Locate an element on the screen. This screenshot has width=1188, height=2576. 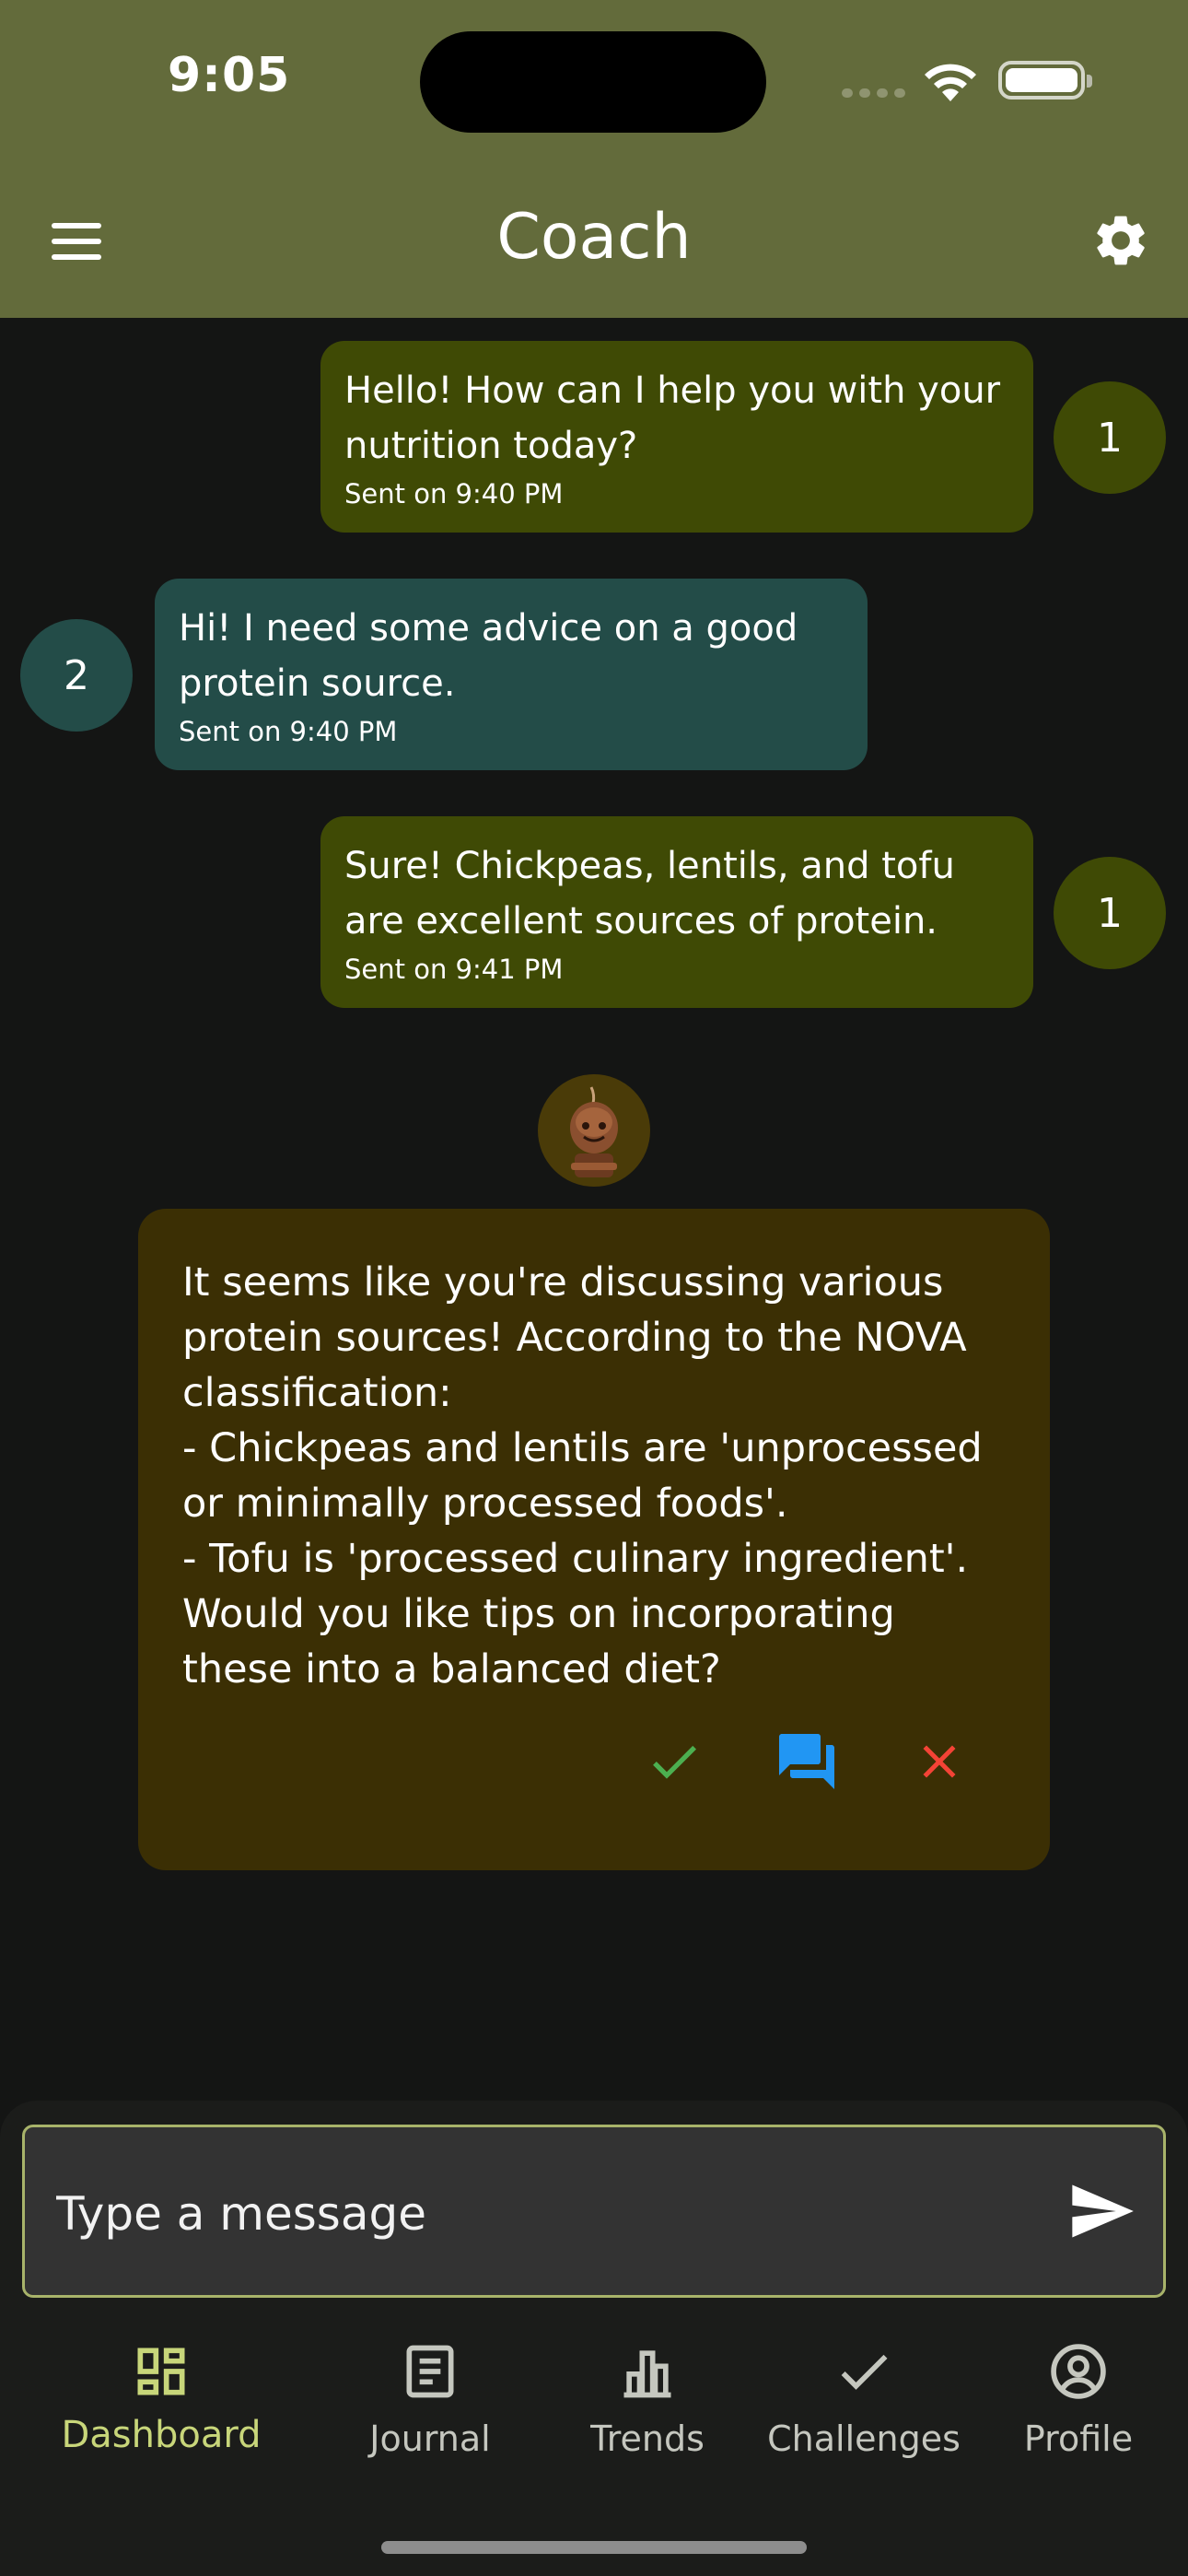
accept-button is located at coordinates (674, 1761).